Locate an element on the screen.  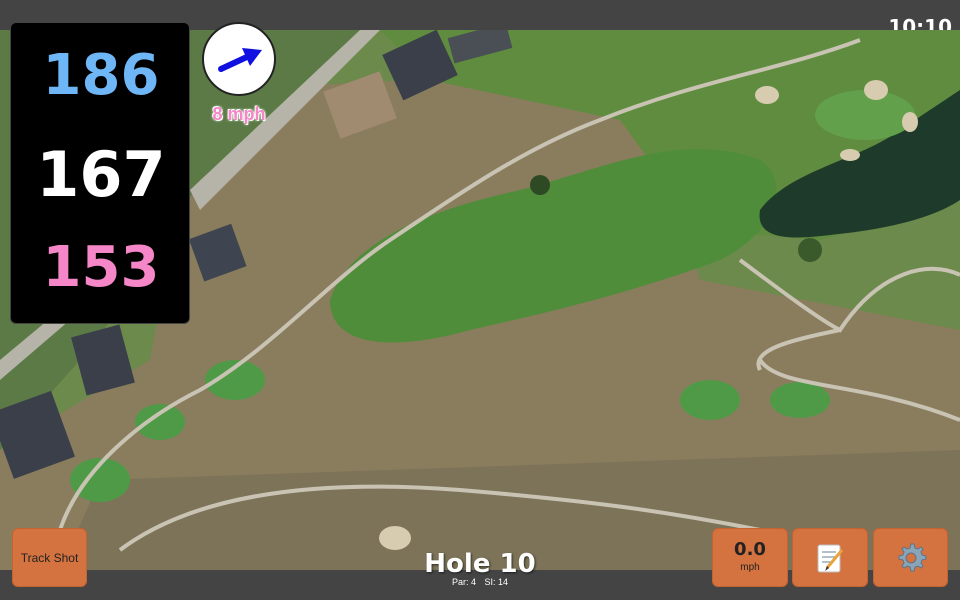
front-distance: 153 is located at coordinates (101, 267).